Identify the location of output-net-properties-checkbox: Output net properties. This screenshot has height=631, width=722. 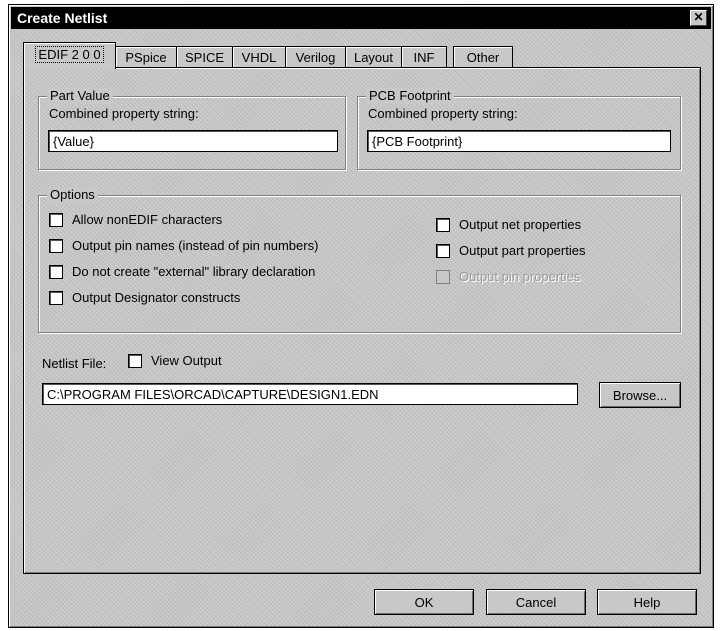
(508, 224).